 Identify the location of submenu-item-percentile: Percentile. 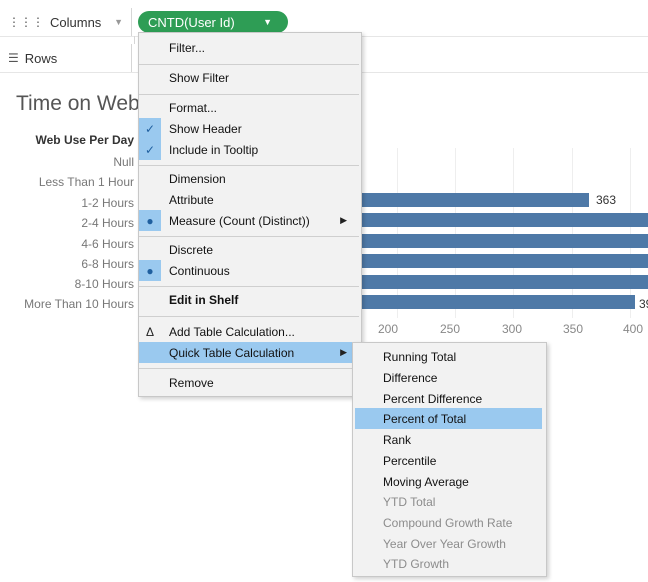
(448, 460).